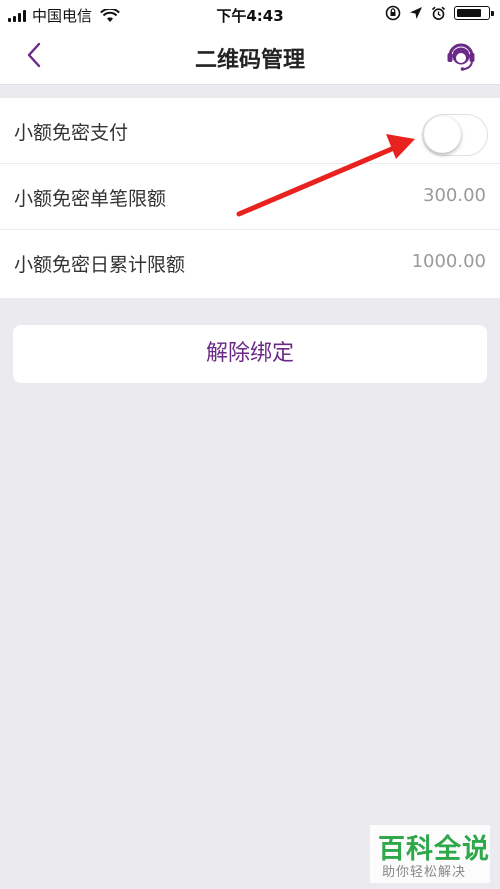 Image resolution: width=500 pixels, height=889 pixels. Describe the element at coordinates (393, 13) in the screenshot. I see `rotation-lock-icon` at that location.